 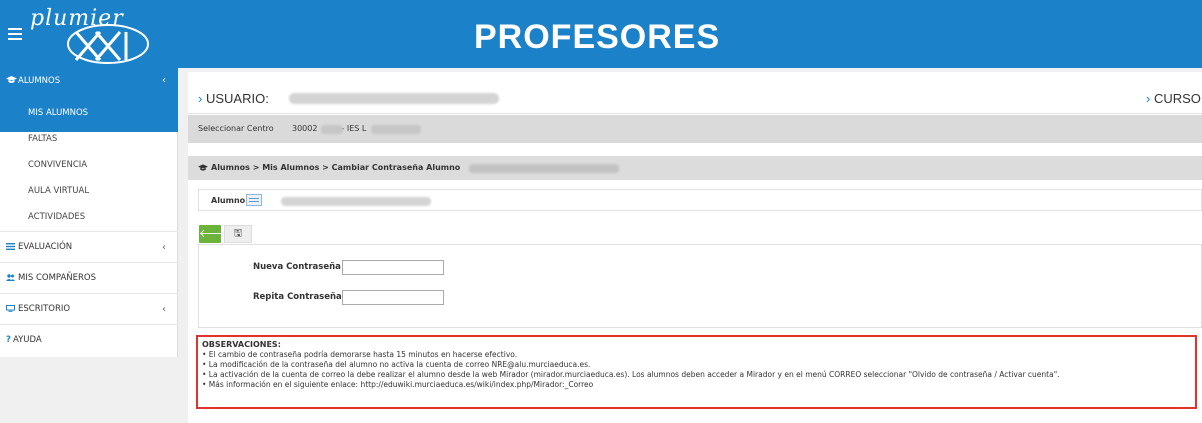 I want to click on usuario-text: USUARIO:, so click(x=237, y=98).